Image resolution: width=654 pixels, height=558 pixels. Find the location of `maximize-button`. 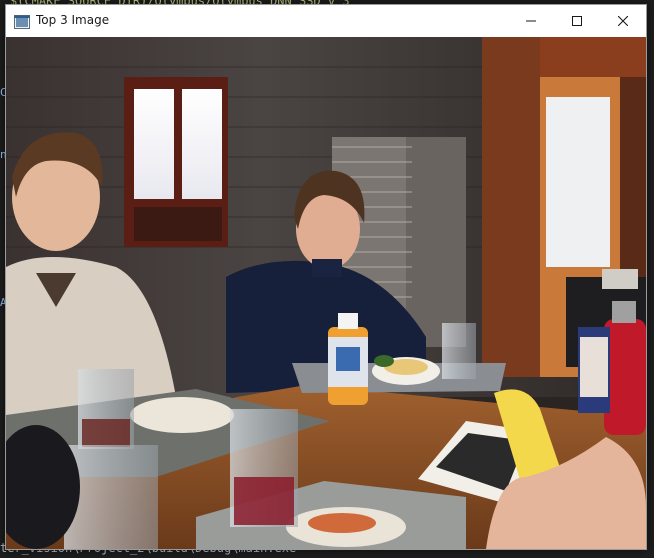

maximize-button is located at coordinates (577, 21).